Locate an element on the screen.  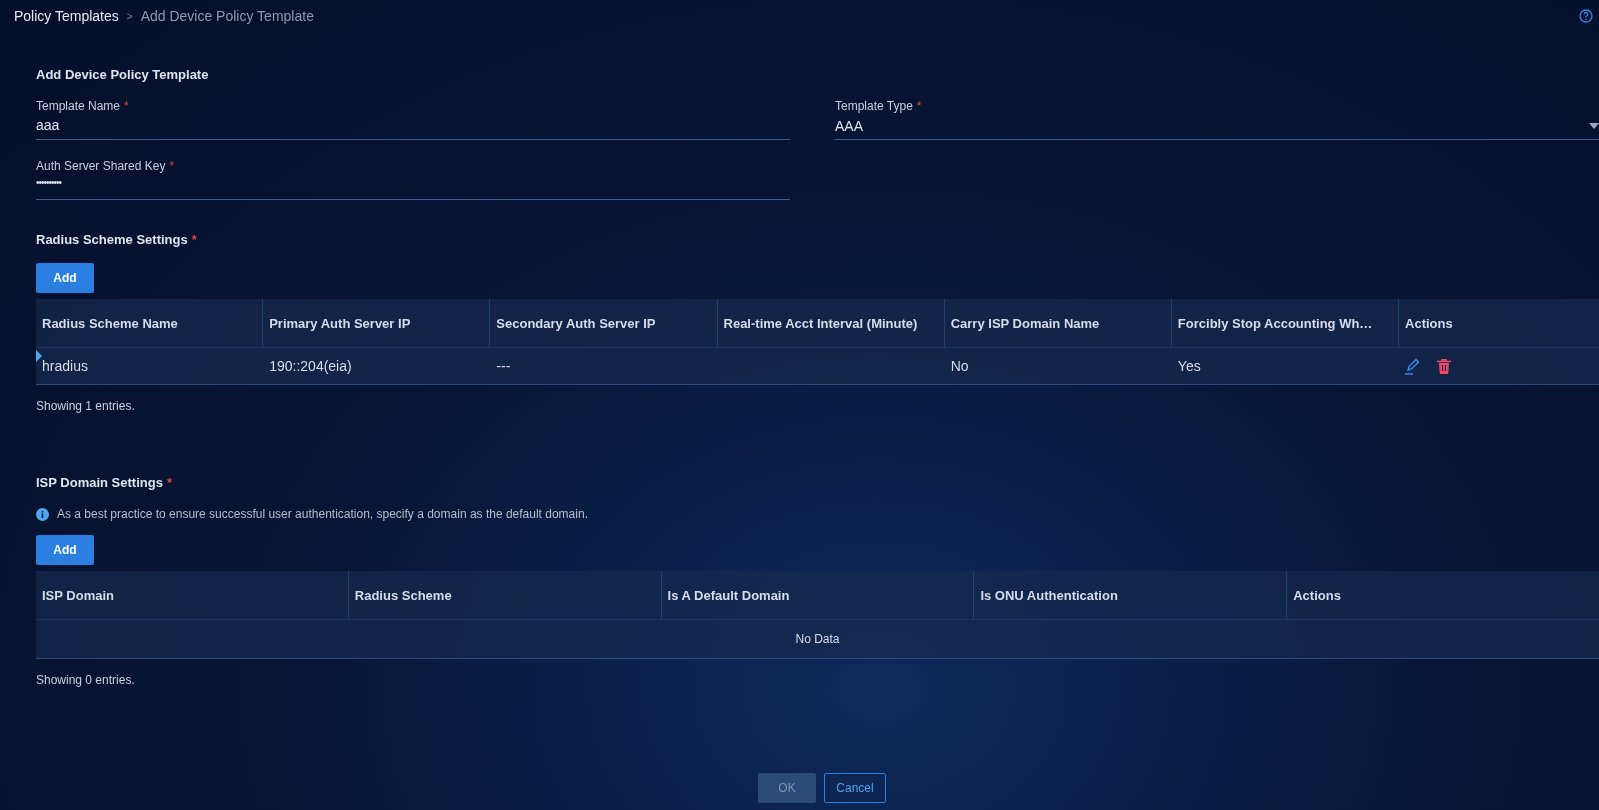
help-icon is located at coordinates (1586, 16).